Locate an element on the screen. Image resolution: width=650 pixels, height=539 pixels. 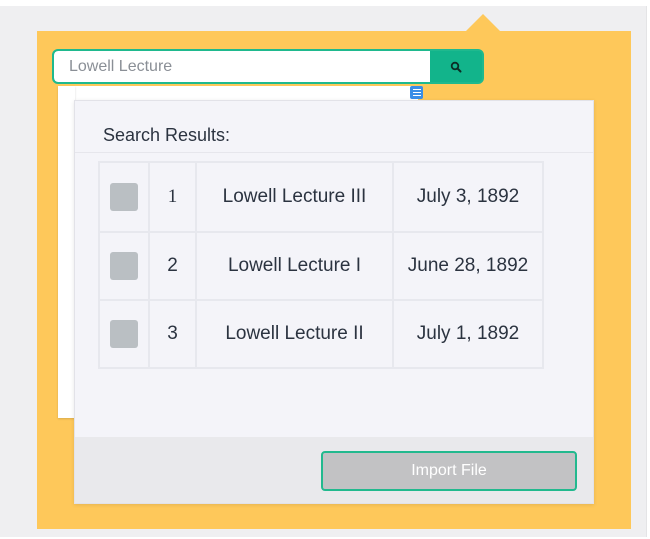
results-footer: Import File is located at coordinates (334, 470).